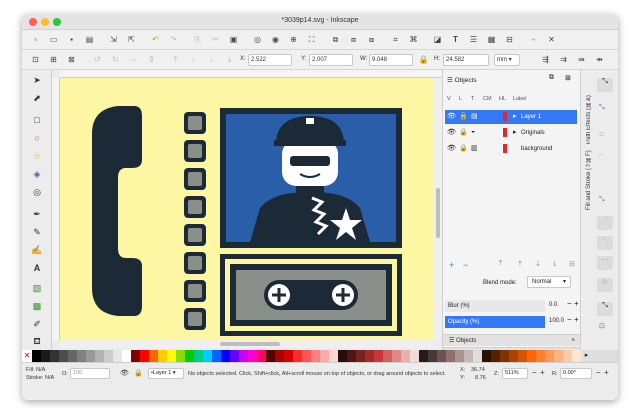 The height and width of the screenshot is (418, 640). What do you see at coordinates (37, 138) in the screenshot?
I see `ellipse-tool-icon: ○` at bounding box center [37, 138].